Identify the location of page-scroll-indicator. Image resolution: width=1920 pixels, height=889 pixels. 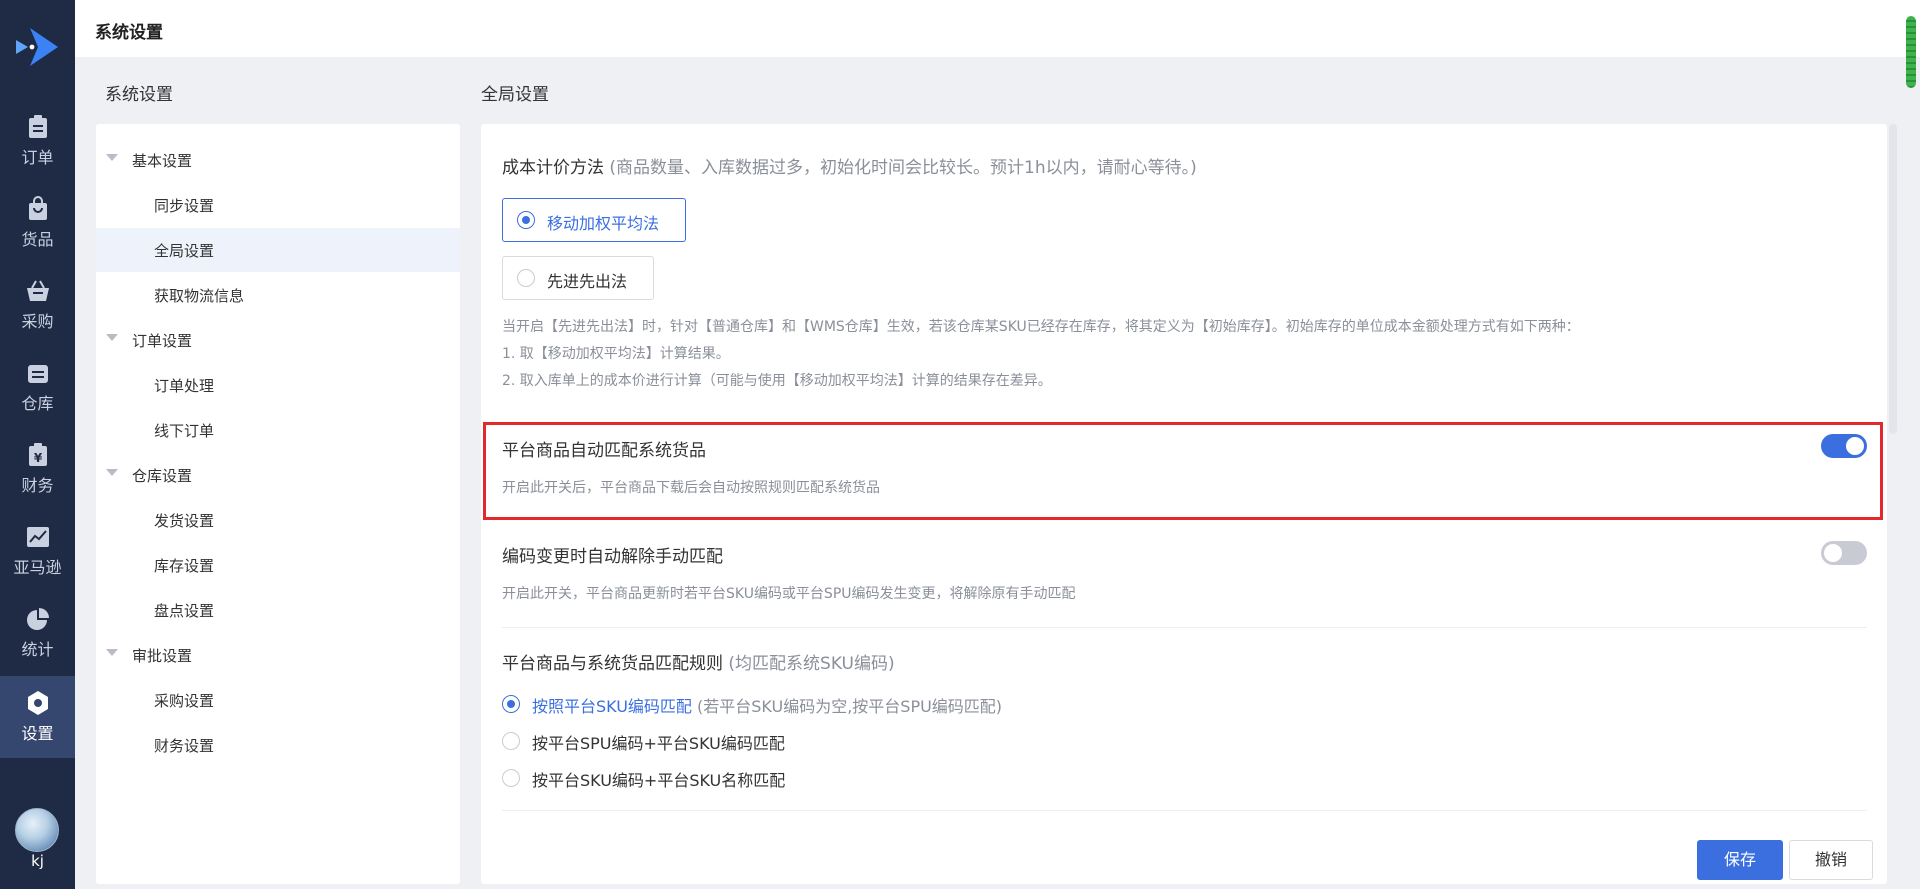
(1911, 52).